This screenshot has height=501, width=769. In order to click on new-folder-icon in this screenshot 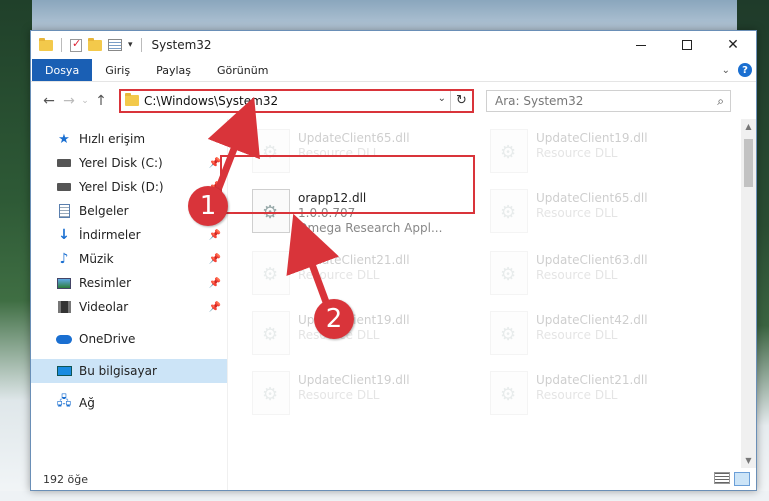, I will do `click(95, 44)`.